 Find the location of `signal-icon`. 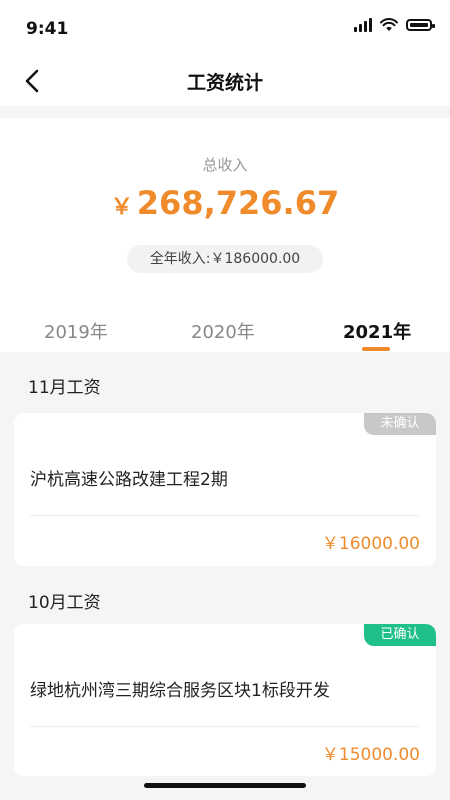

signal-icon is located at coordinates (363, 25).